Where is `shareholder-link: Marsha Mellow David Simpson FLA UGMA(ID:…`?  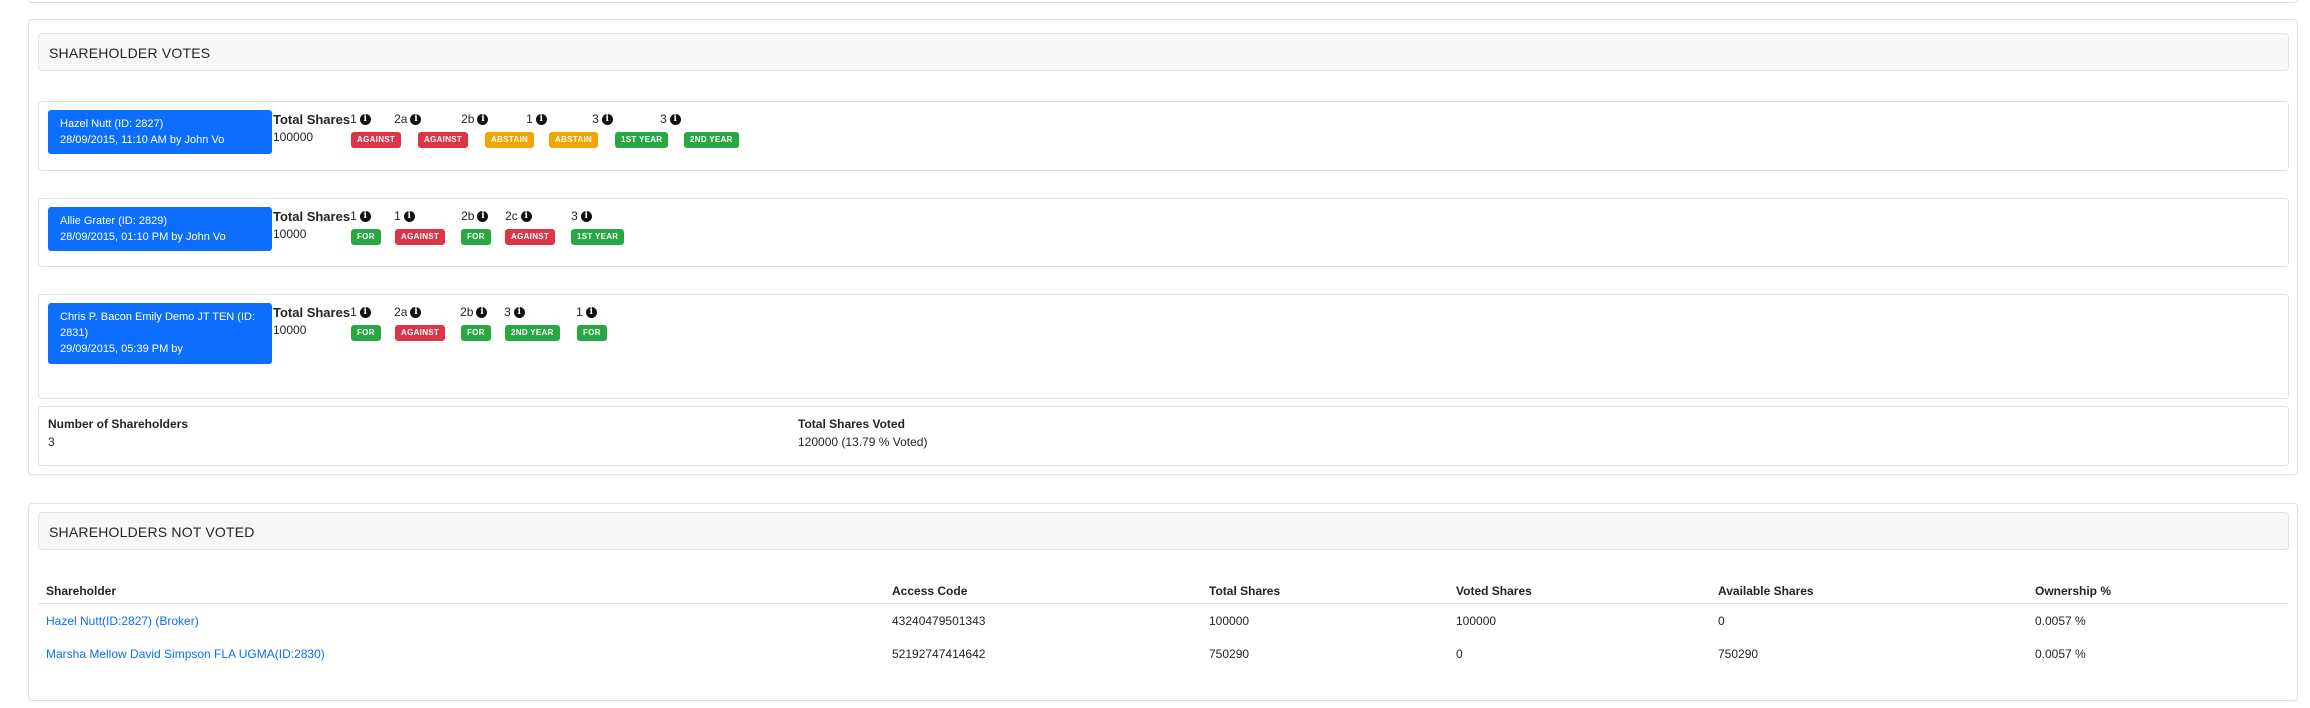 shareholder-link: Marsha Mellow David Simpson FLA UGMA(ID:… is located at coordinates (185, 654).